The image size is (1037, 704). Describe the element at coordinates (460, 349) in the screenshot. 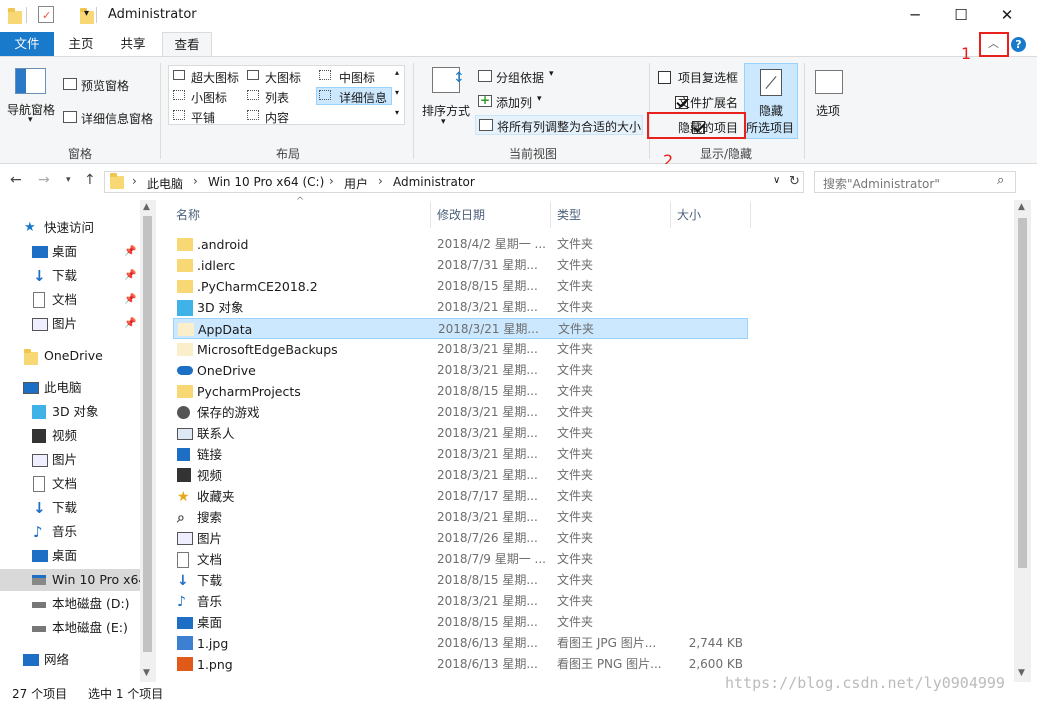

I see `table-row: MicrosoftEdgeBackups 2018/3/21 星期... 文件夹` at that location.